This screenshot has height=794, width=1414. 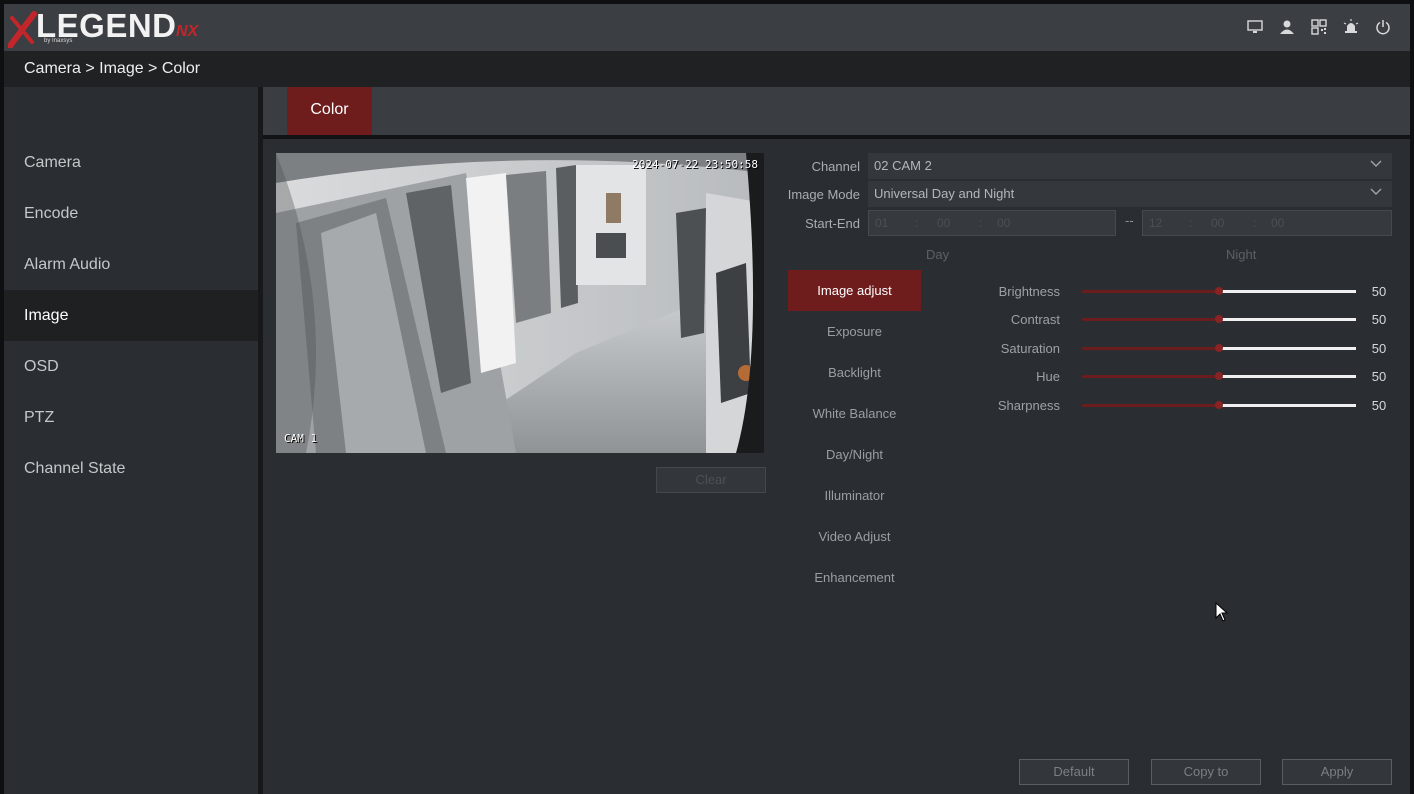 What do you see at coordinates (1379, 291) in the screenshot?
I see `brightness-value: 50` at bounding box center [1379, 291].